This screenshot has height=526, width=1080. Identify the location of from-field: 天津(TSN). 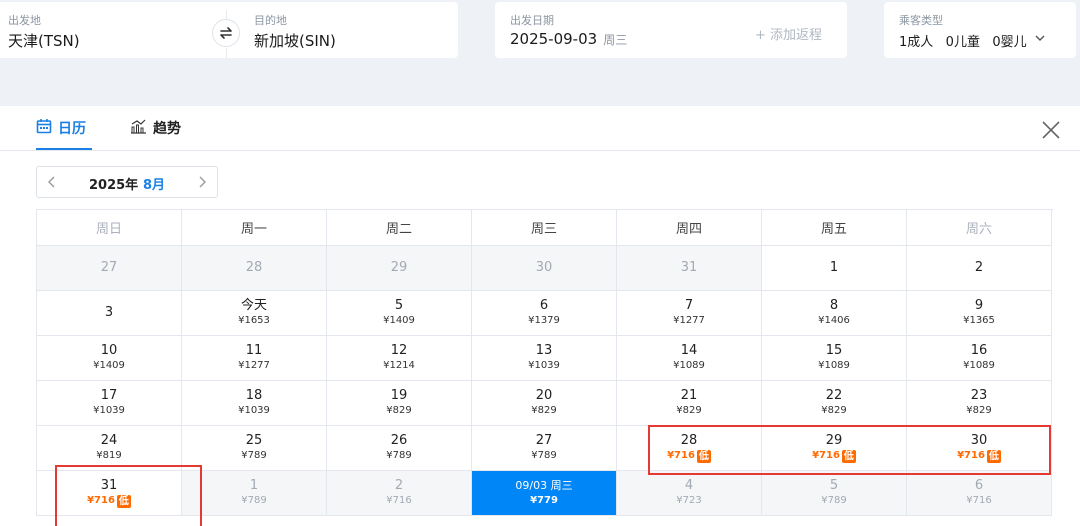
(44, 40).